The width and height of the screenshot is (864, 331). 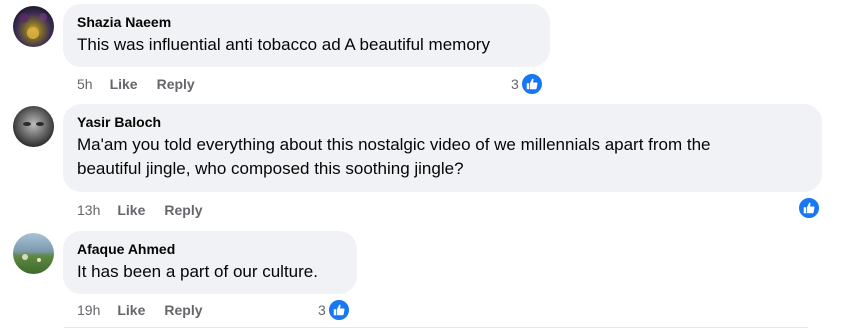 I want to click on comment-author: Afaque Ahmed, so click(x=210, y=249).